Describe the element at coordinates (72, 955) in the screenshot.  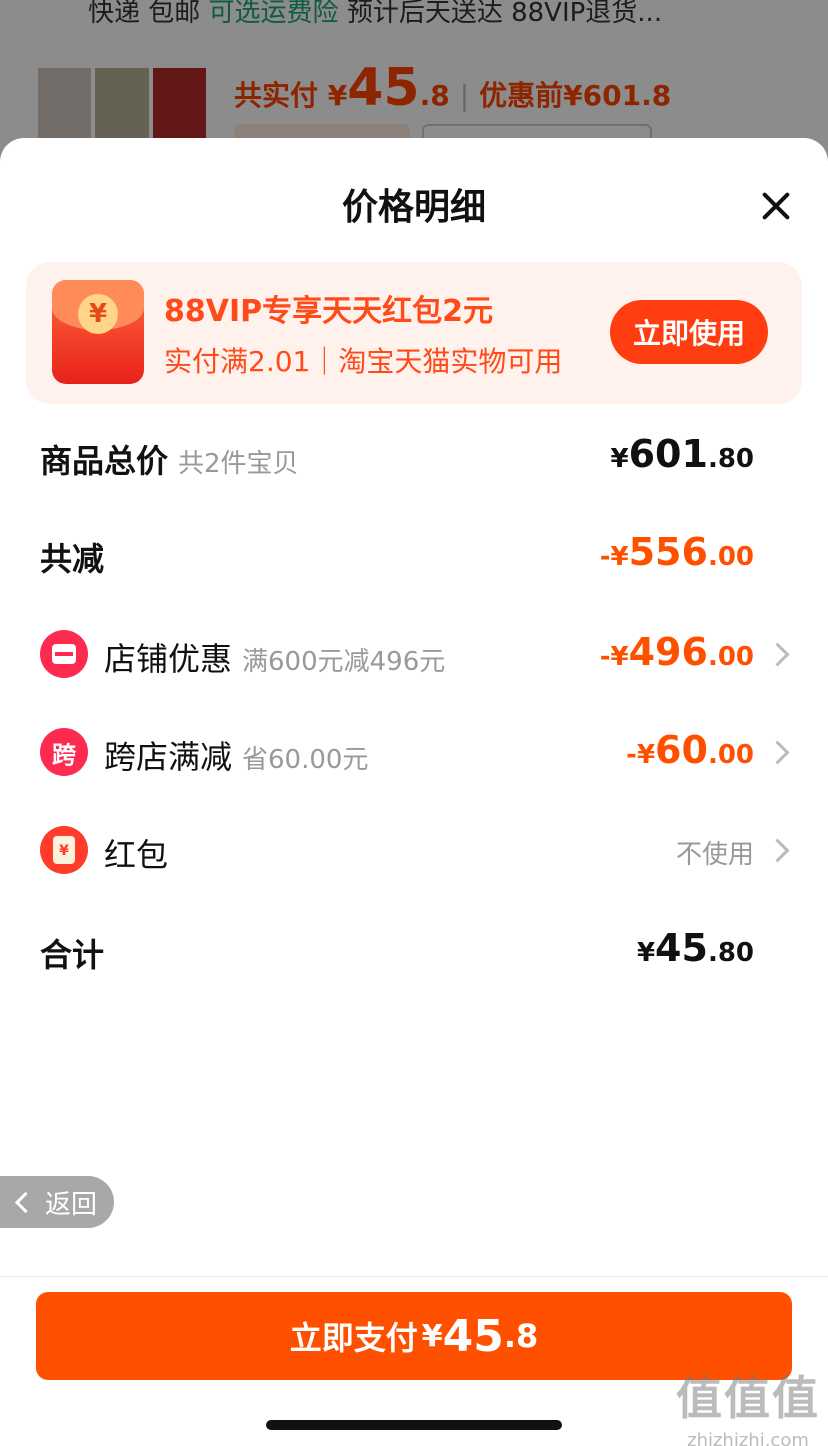
I see `row-label: 合计` at that location.